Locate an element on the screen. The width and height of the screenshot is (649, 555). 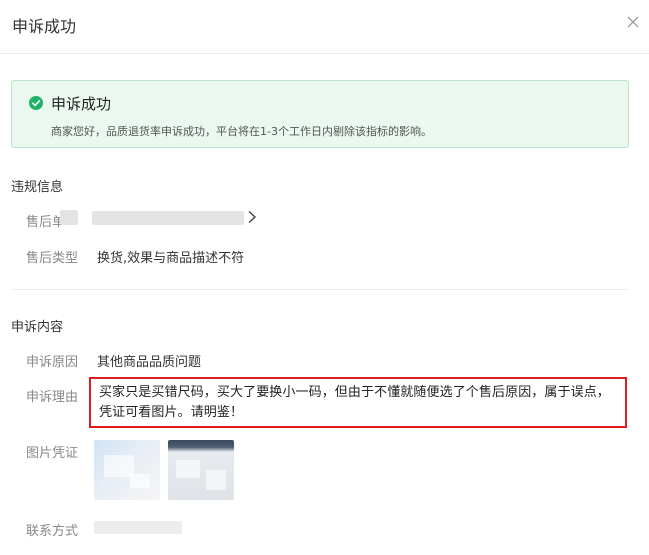
appeal-reason-value: 其他商品品质问题 is located at coordinates (149, 362).